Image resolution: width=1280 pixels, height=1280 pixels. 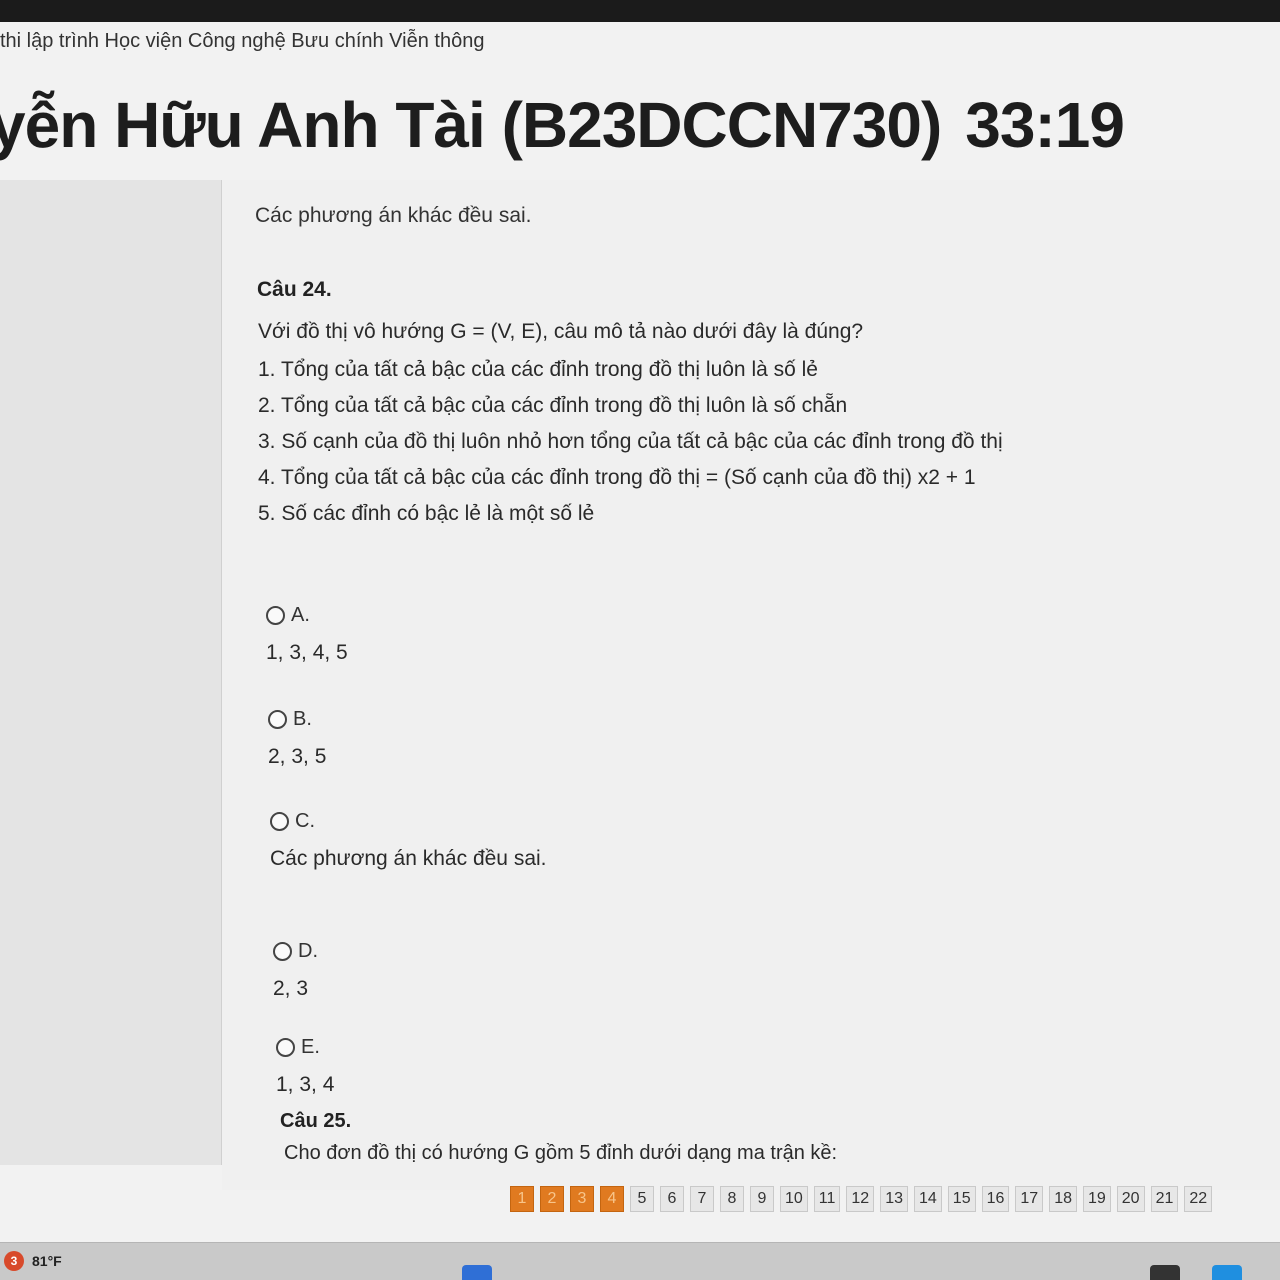 I want to click on option-c: C. Các phương án khác đều sai., so click(x=408, y=840).